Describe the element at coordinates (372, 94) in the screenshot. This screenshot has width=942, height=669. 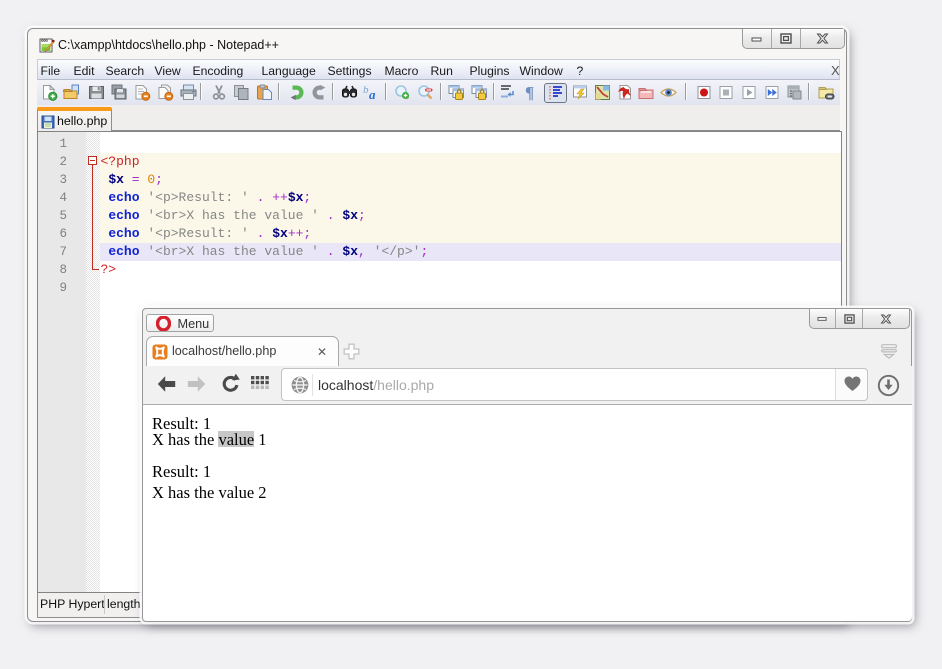
I see `svg-text: a` at that location.